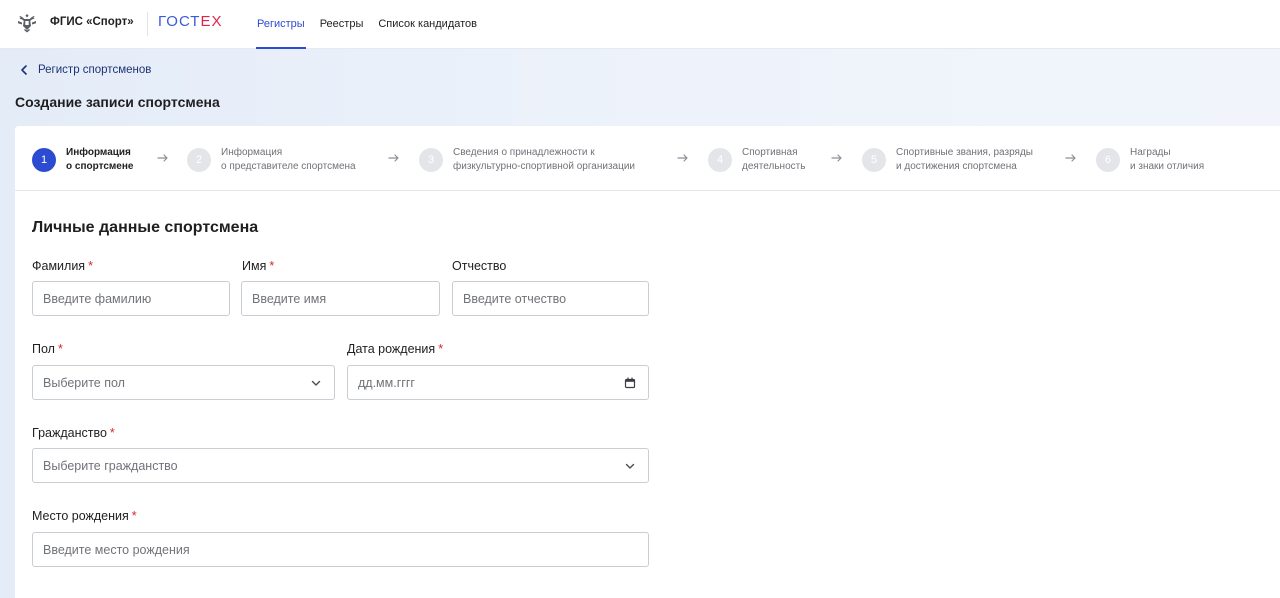 The height and width of the screenshot is (598, 1280). I want to click on step-sports-activity: 4 Спортивная деятельность, so click(756, 160).